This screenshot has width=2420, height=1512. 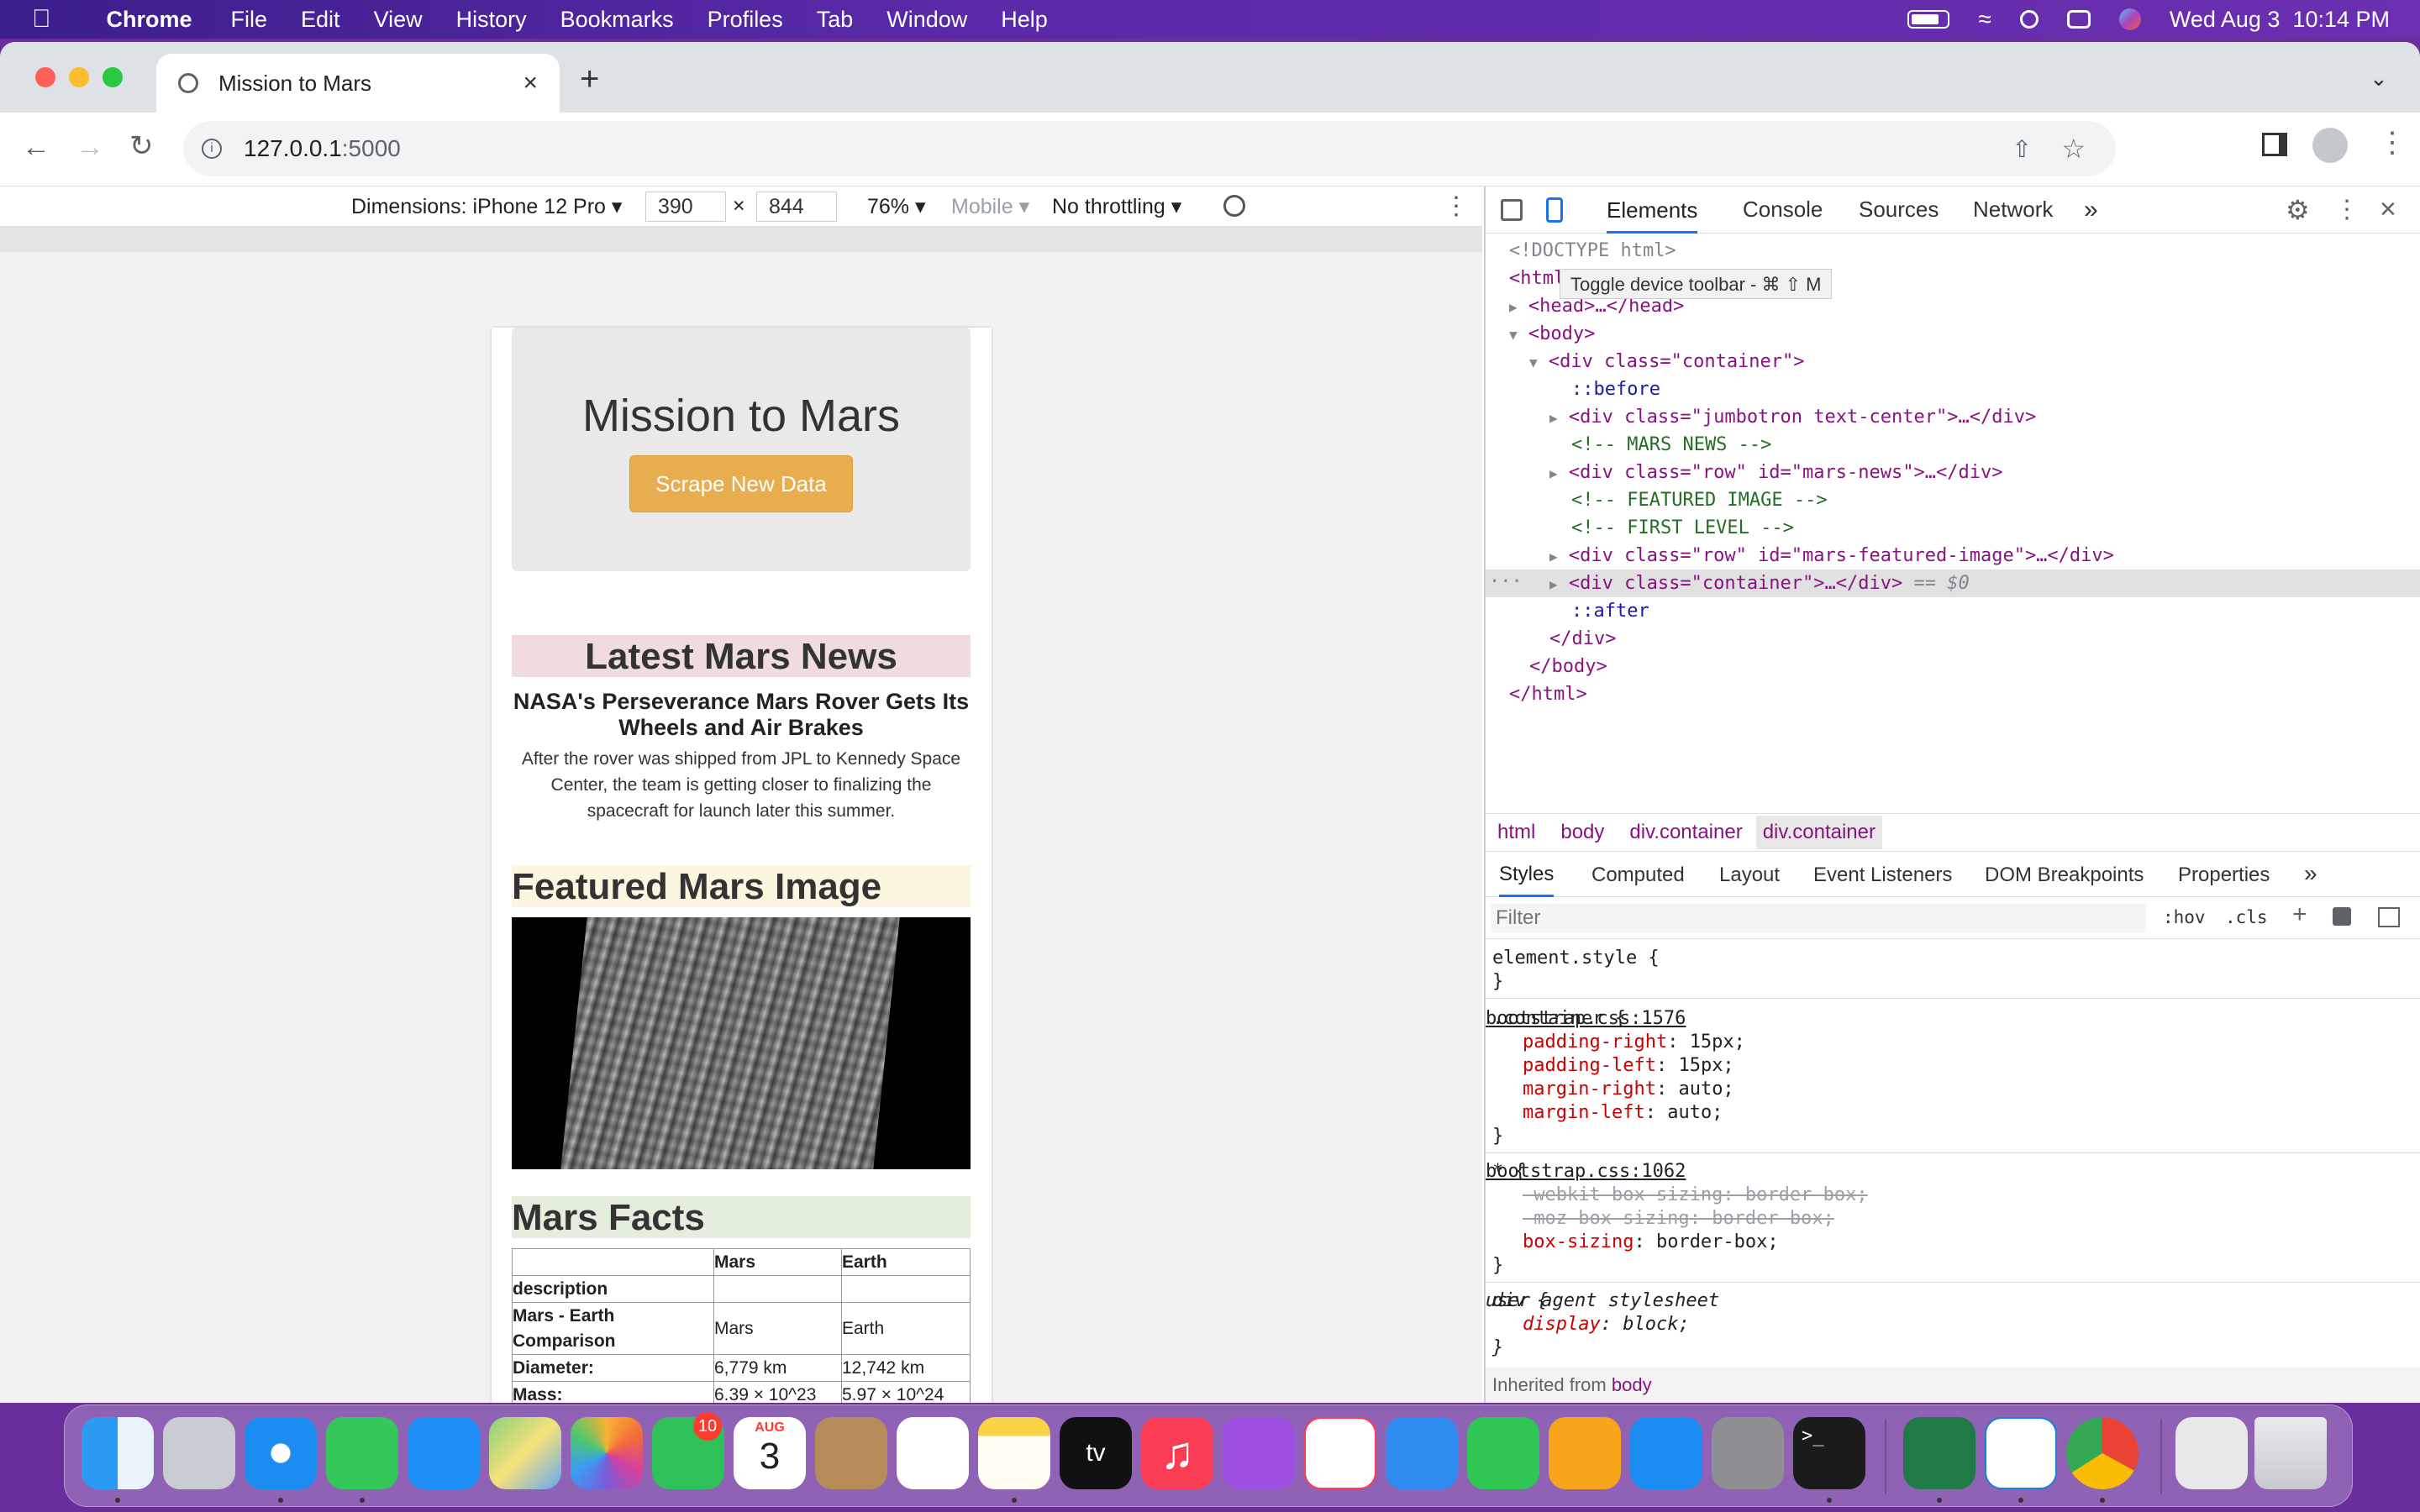 I want to click on prop-display: display: block;, so click(x=1606, y=1324).